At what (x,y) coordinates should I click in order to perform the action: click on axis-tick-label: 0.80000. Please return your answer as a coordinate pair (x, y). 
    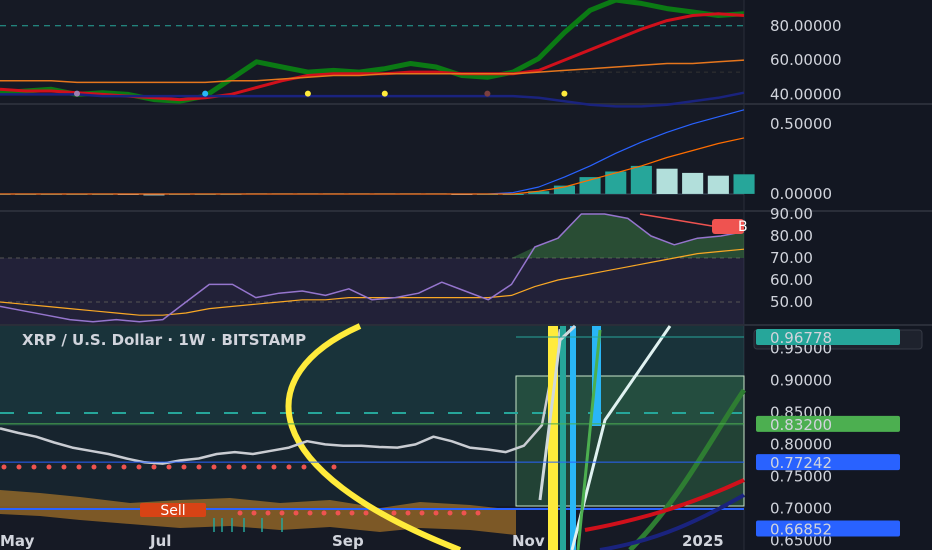
    Looking at the image, I should click on (801, 444).